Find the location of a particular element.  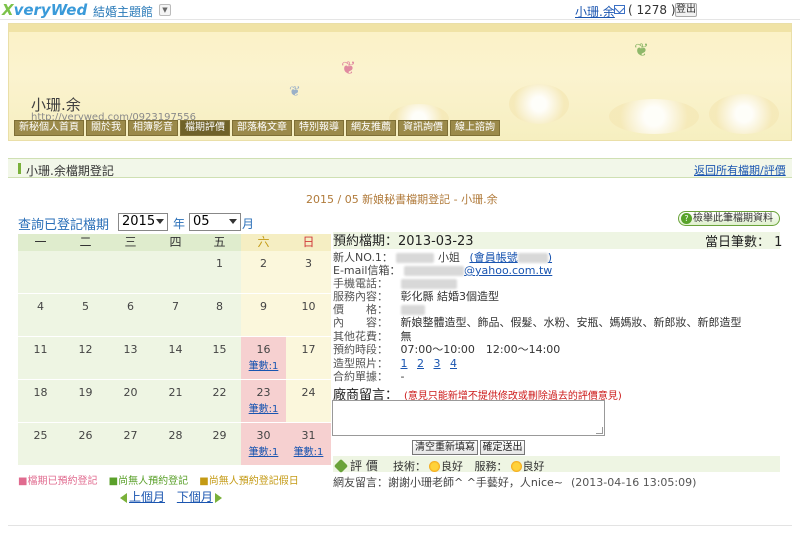

photo-link: 2 is located at coordinates (420, 363).